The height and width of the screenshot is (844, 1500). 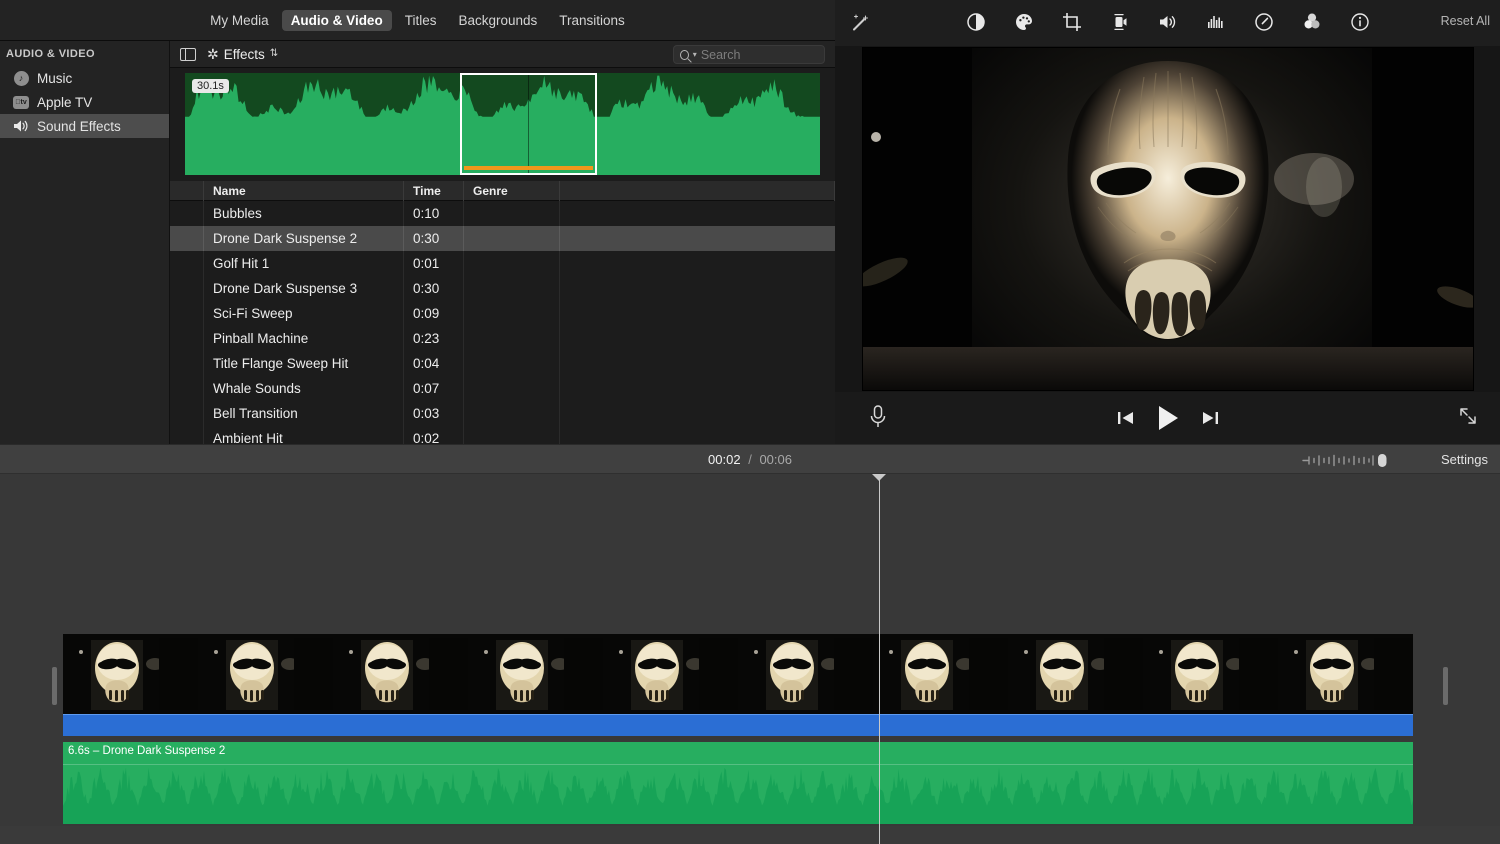 I want to click on tab-transitions: Transitions, so click(x=592, y=20).